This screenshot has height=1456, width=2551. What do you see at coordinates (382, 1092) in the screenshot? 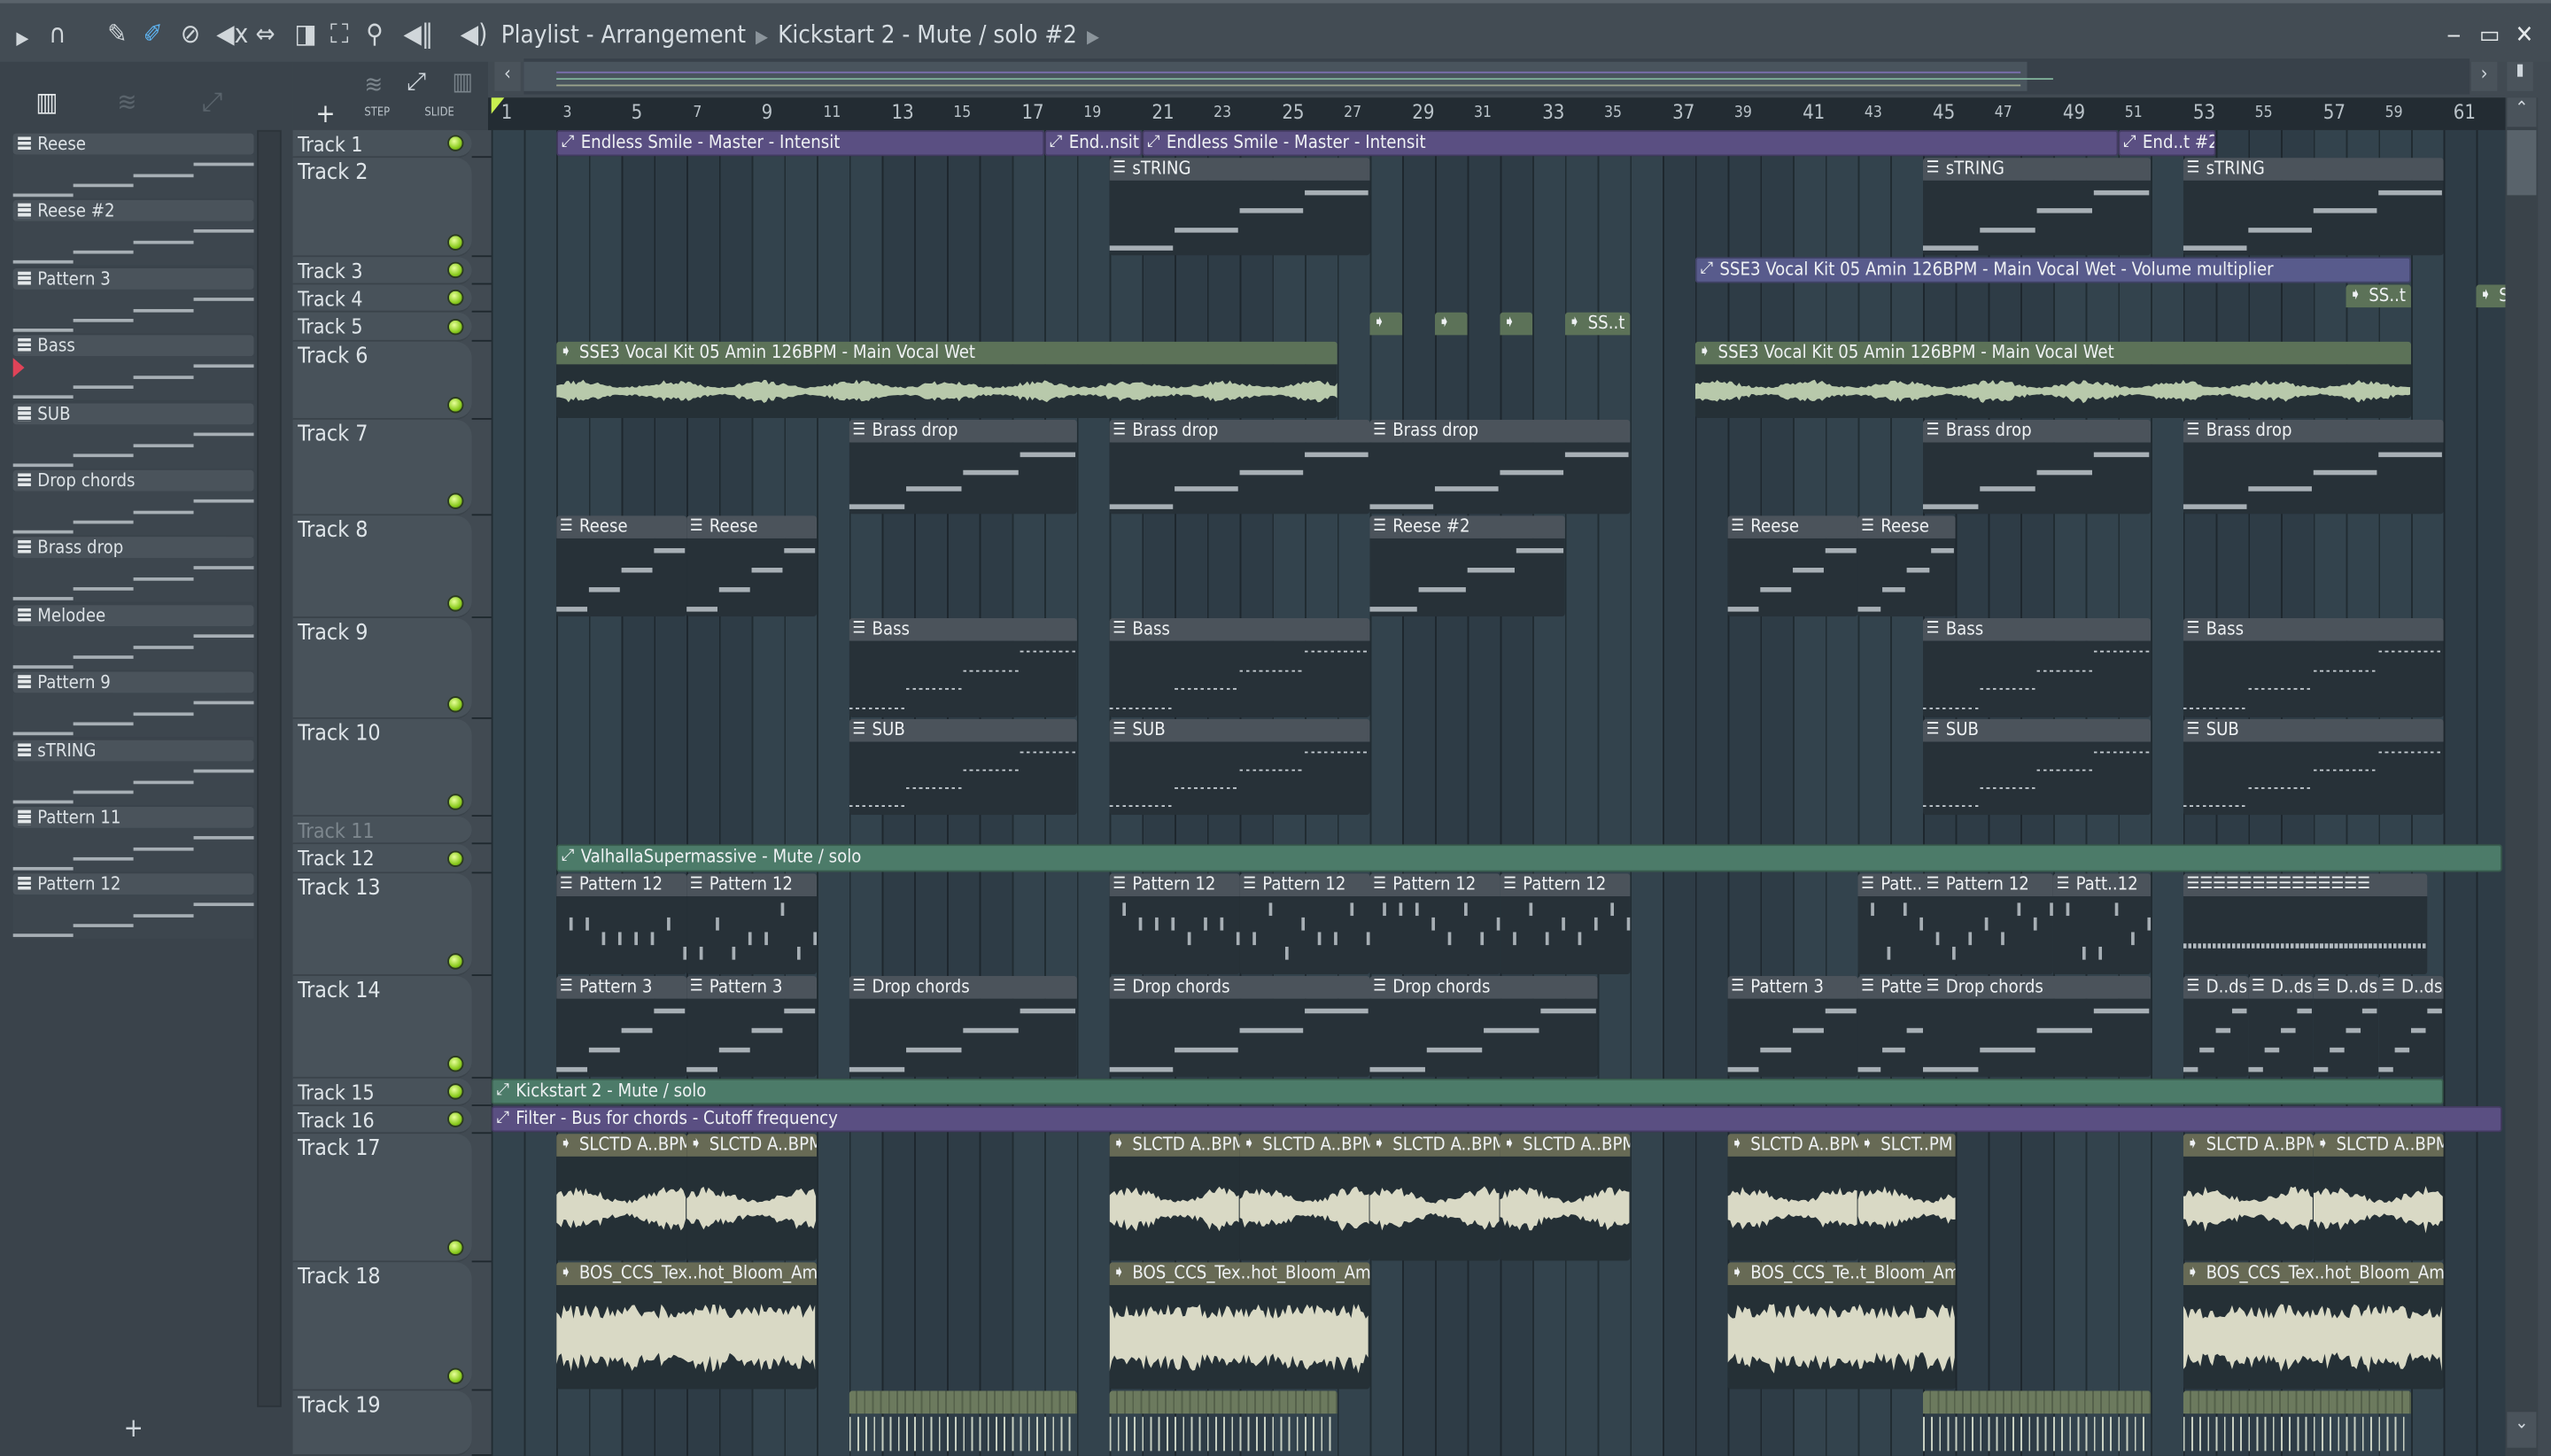
I see `track-header: Track 15` at bounding box center [382, 1092].